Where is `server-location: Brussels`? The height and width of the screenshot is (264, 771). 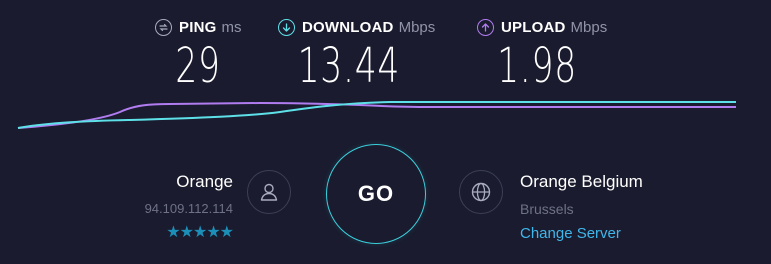
server-location: Brussels is located at coordinates (547, 209).